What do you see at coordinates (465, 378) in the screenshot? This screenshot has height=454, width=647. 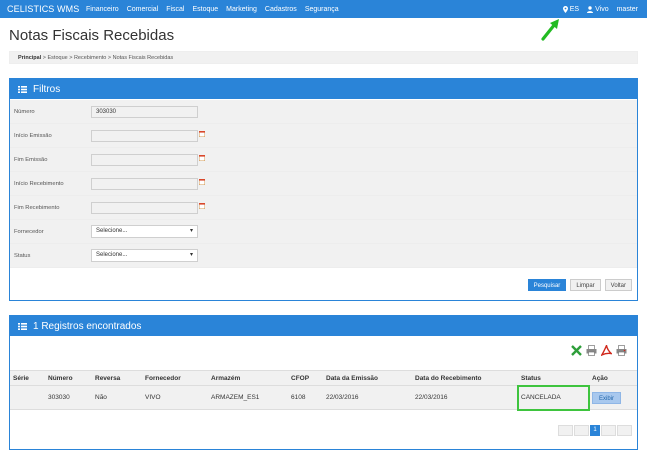 I see `col-data-recebimento: Data do Recebimento` at bounding box center [465, 378].